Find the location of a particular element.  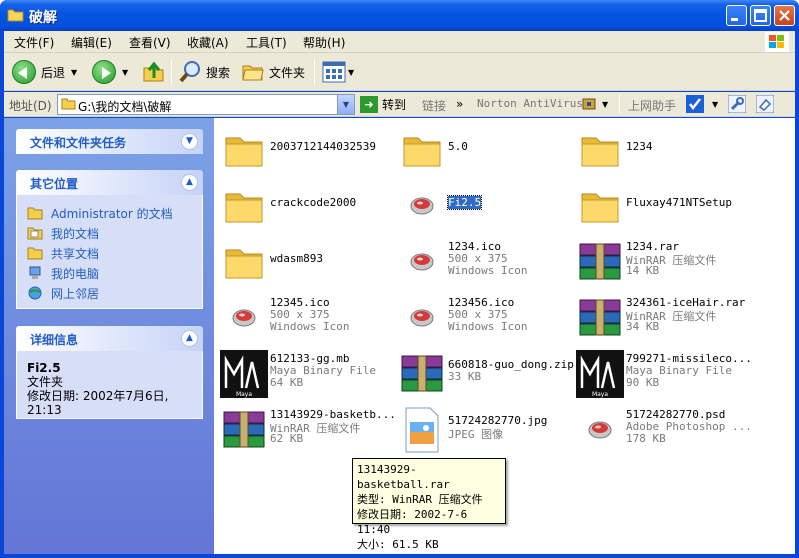

wrench-icon is located at coordinates (737, 105).